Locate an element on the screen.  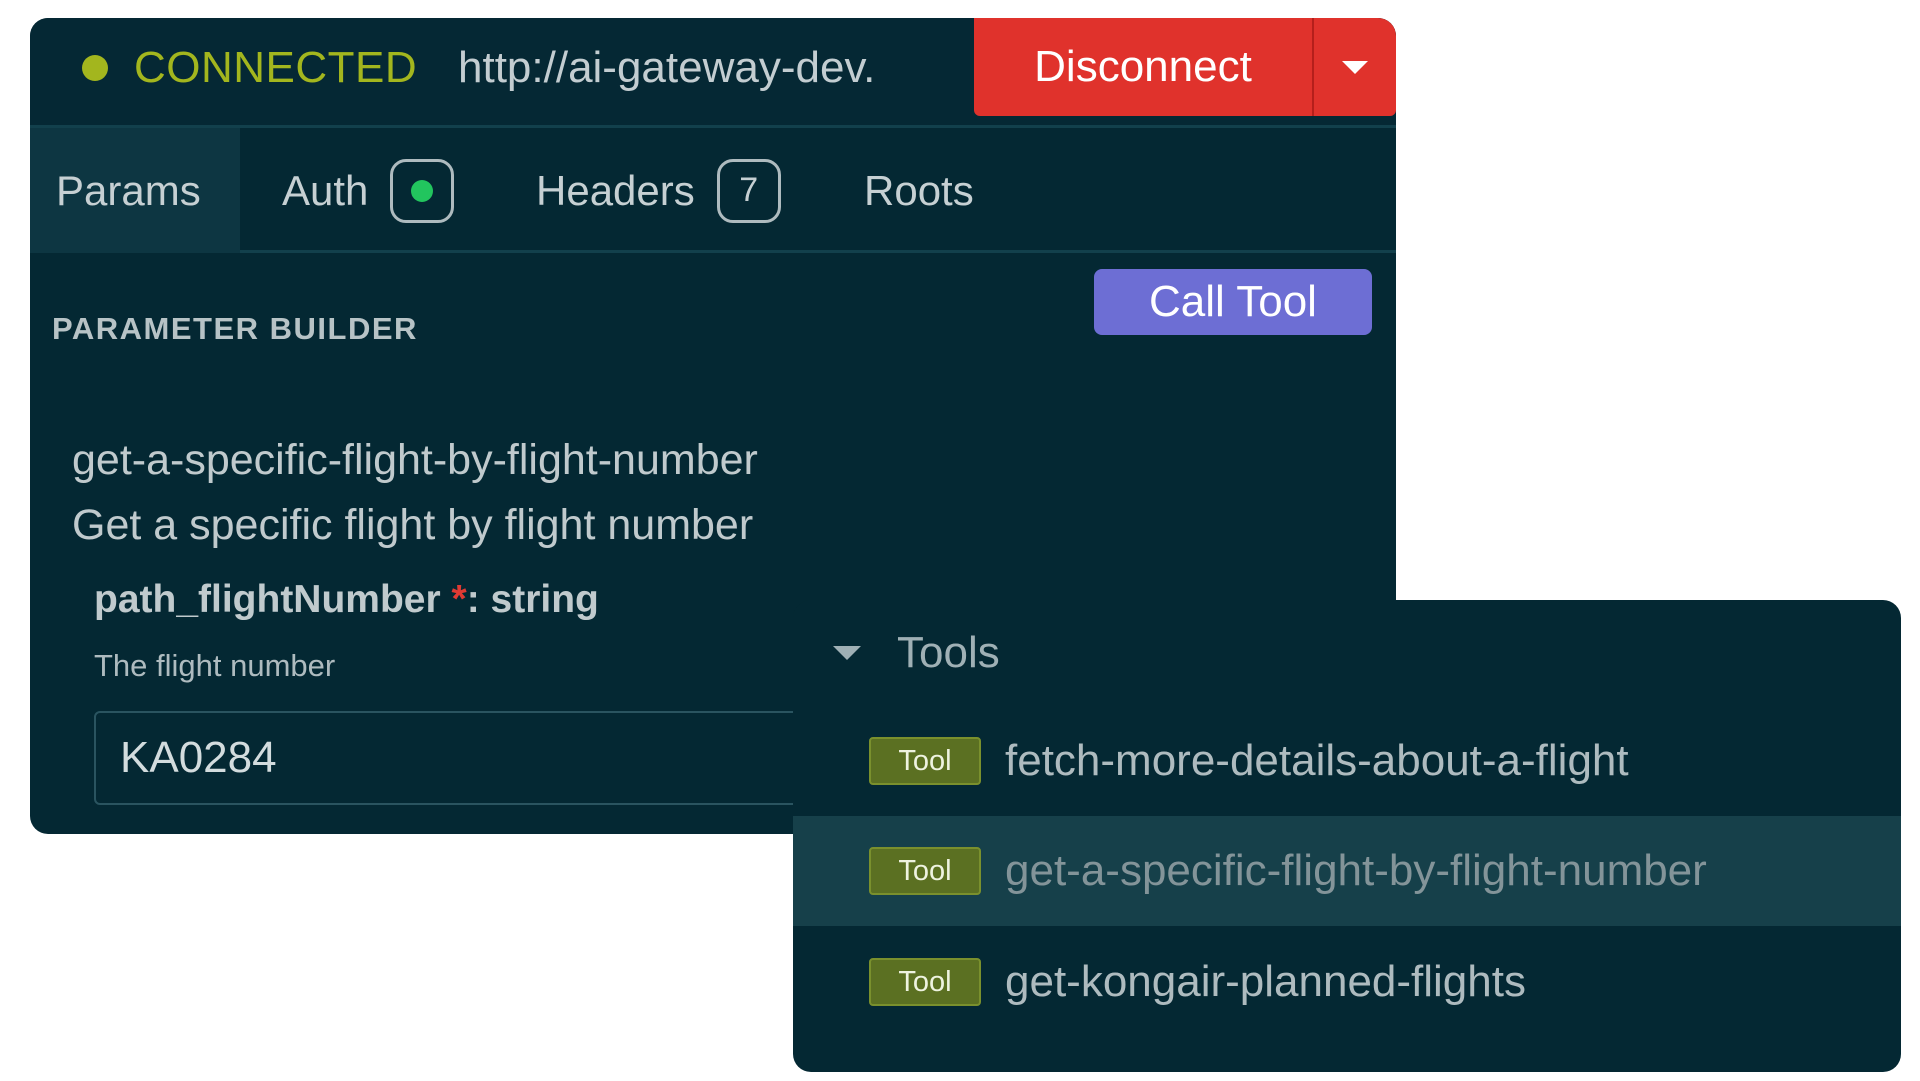
headers-count-badge: 7 is located at coordinates (748, 190).